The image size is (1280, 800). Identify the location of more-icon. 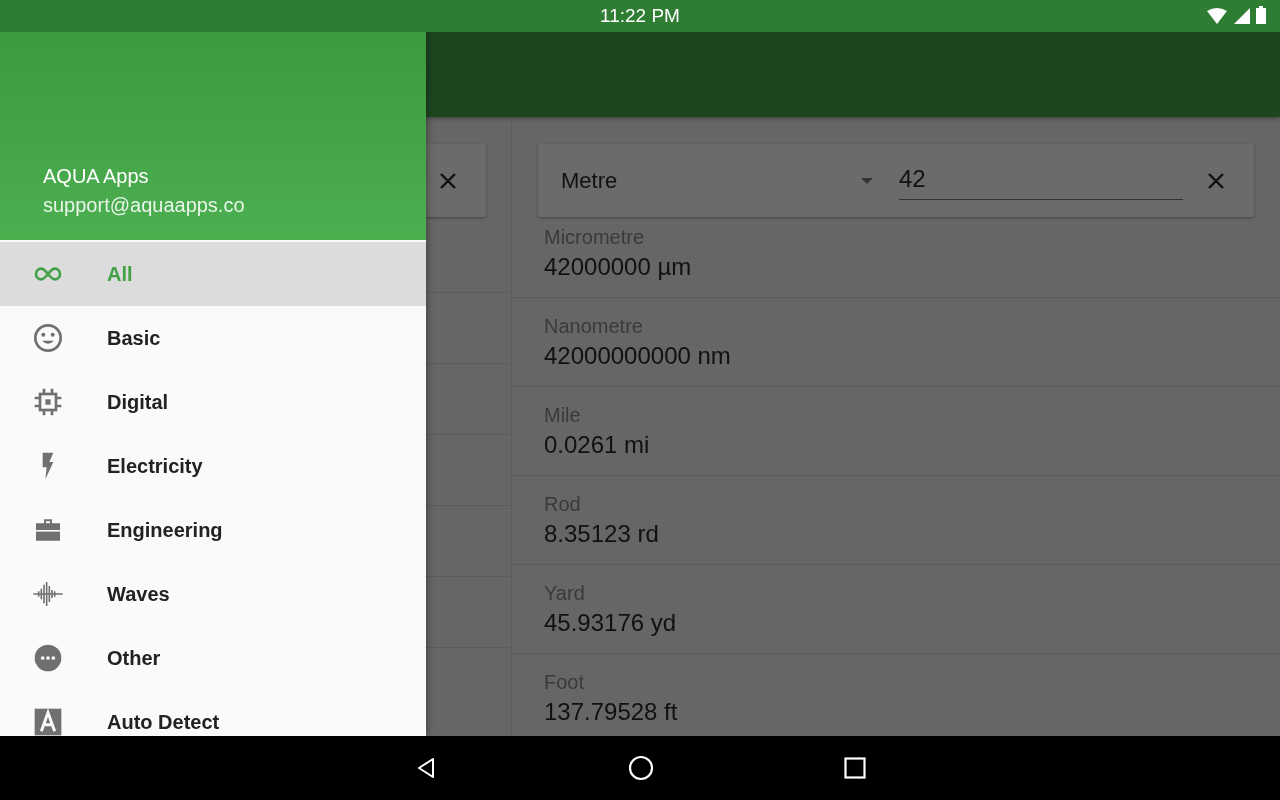
(48, 658).